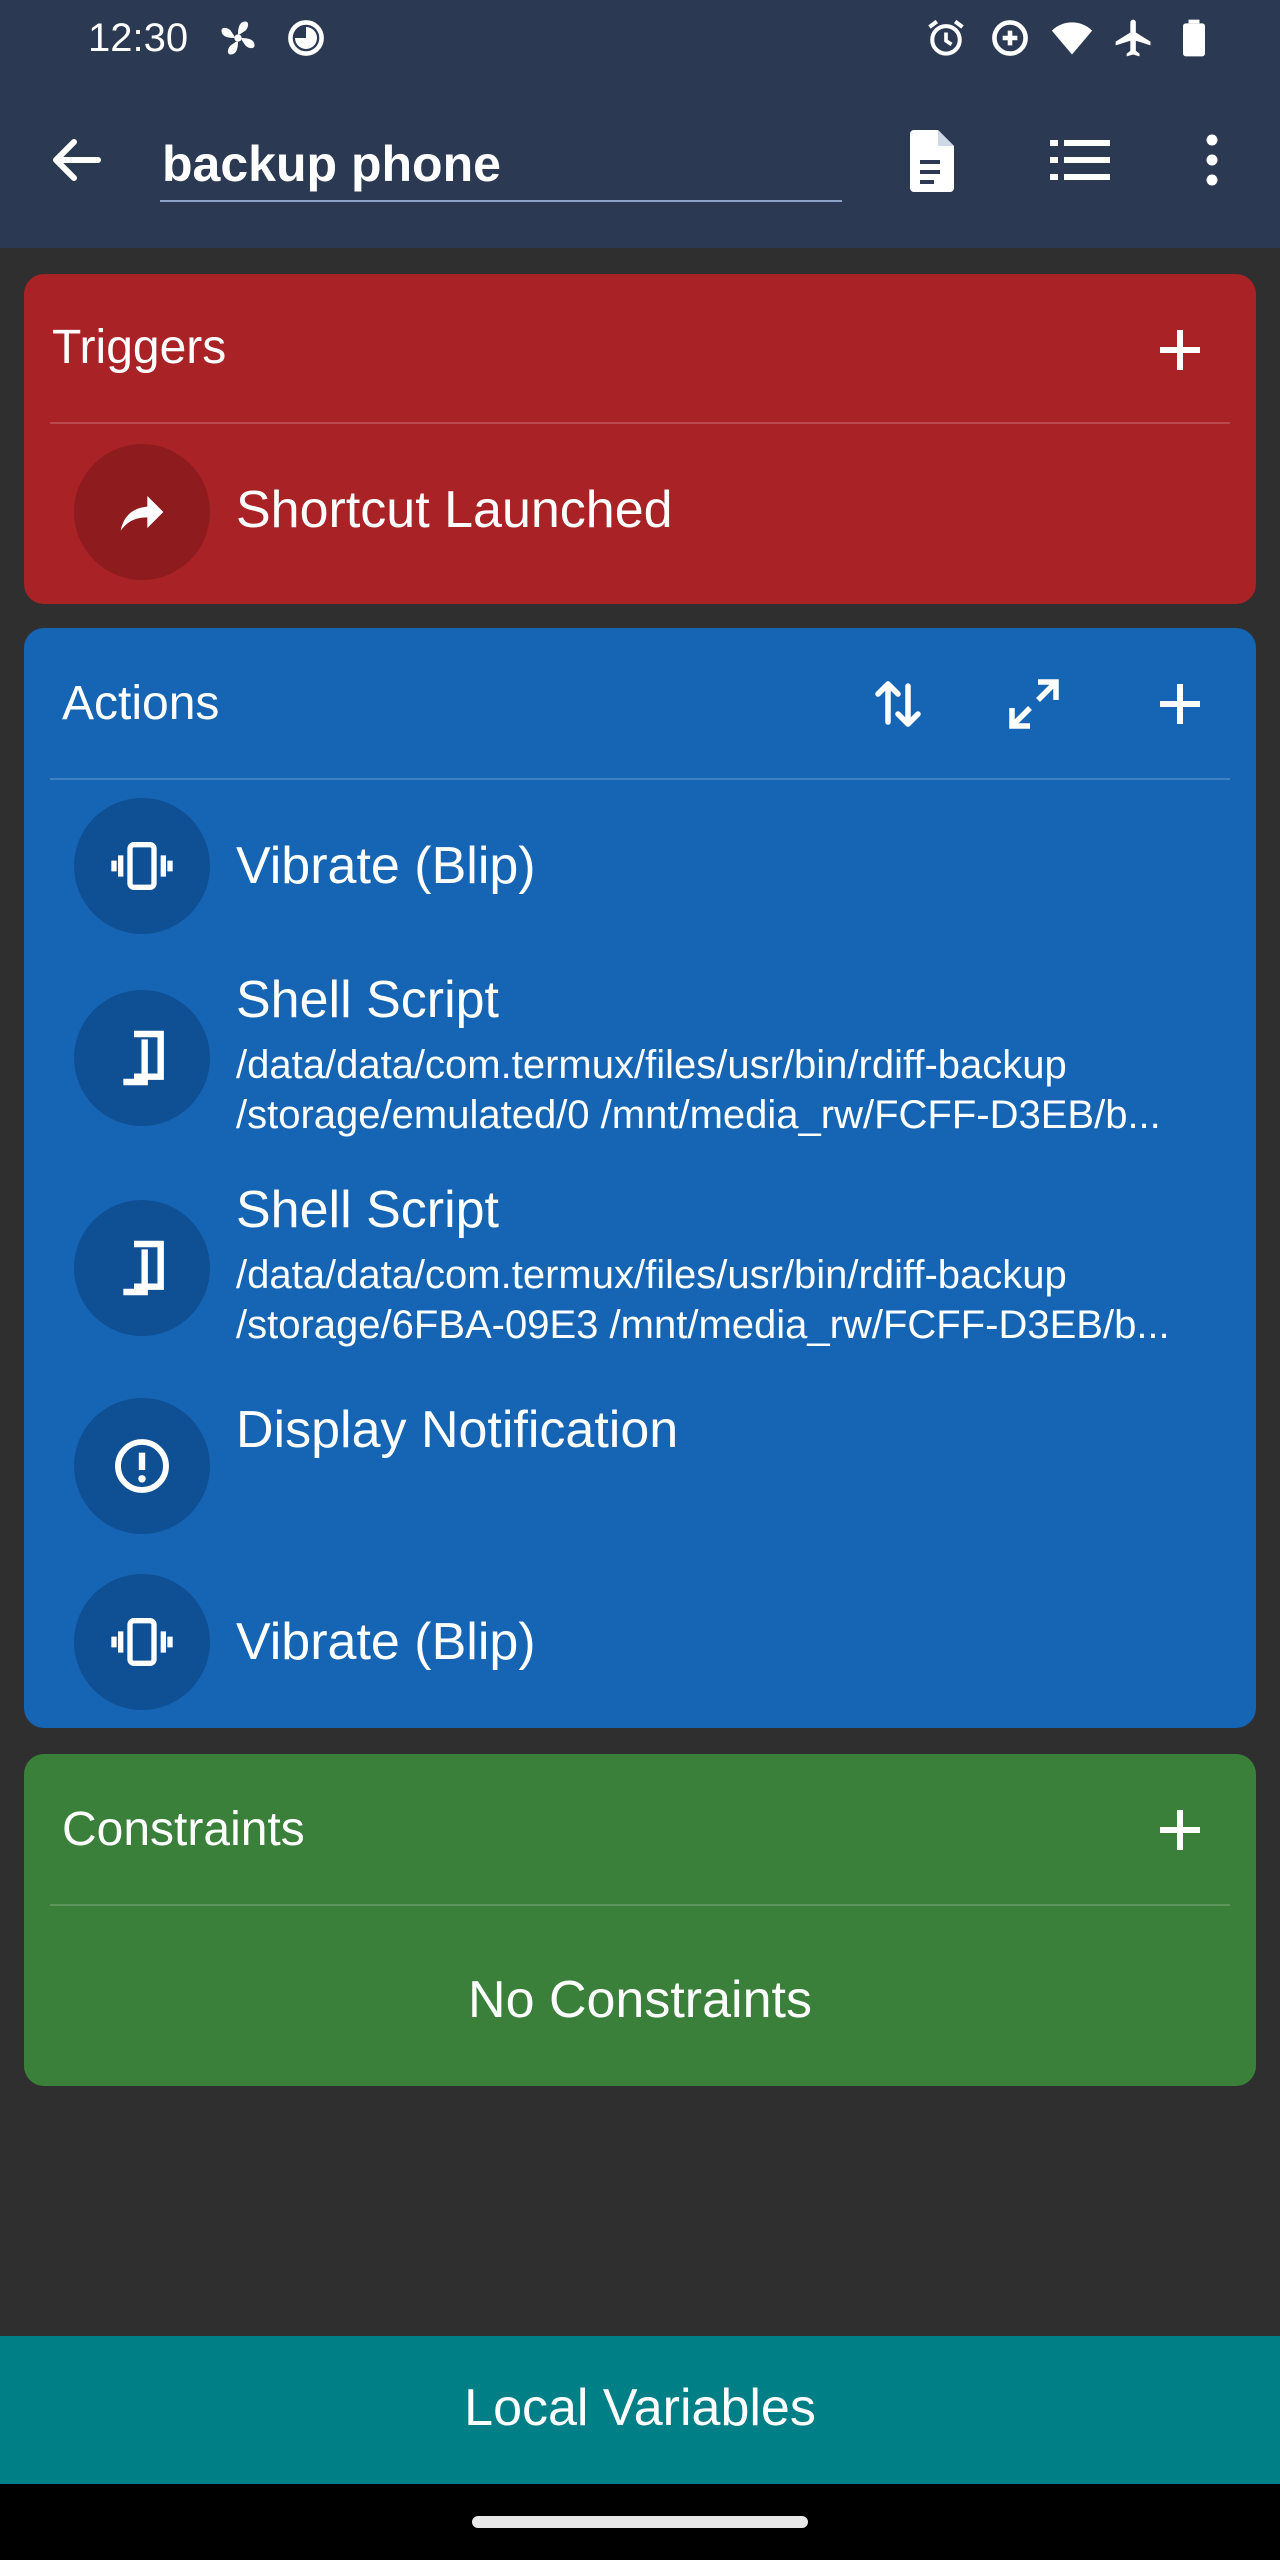 This screenshot has width=1280, height=2560. I want to click on action-label: Display Notification, so click(457, 1430).